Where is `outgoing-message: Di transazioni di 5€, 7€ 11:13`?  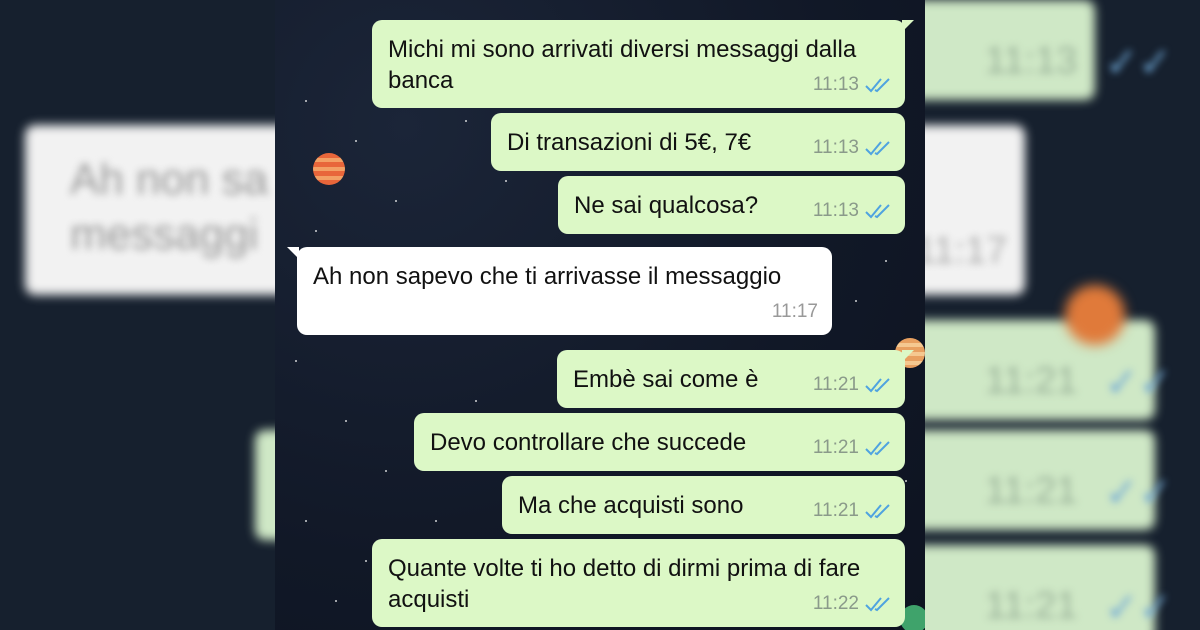 outgoing-message: Di transazioni di 5€, 7€ 11:13 is located at coordinates (698, 142).